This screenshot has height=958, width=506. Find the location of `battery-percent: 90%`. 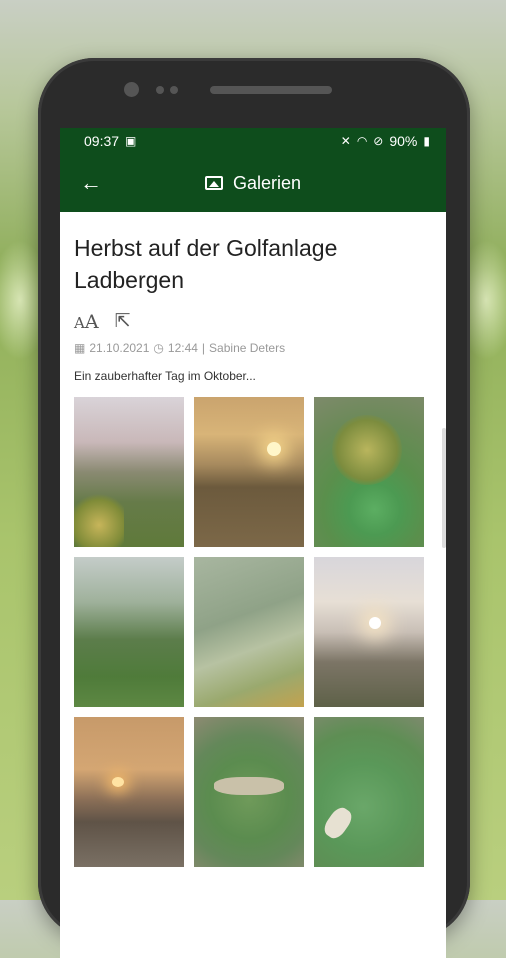

battery-percent: 90% is located at coordinates (403, 141).